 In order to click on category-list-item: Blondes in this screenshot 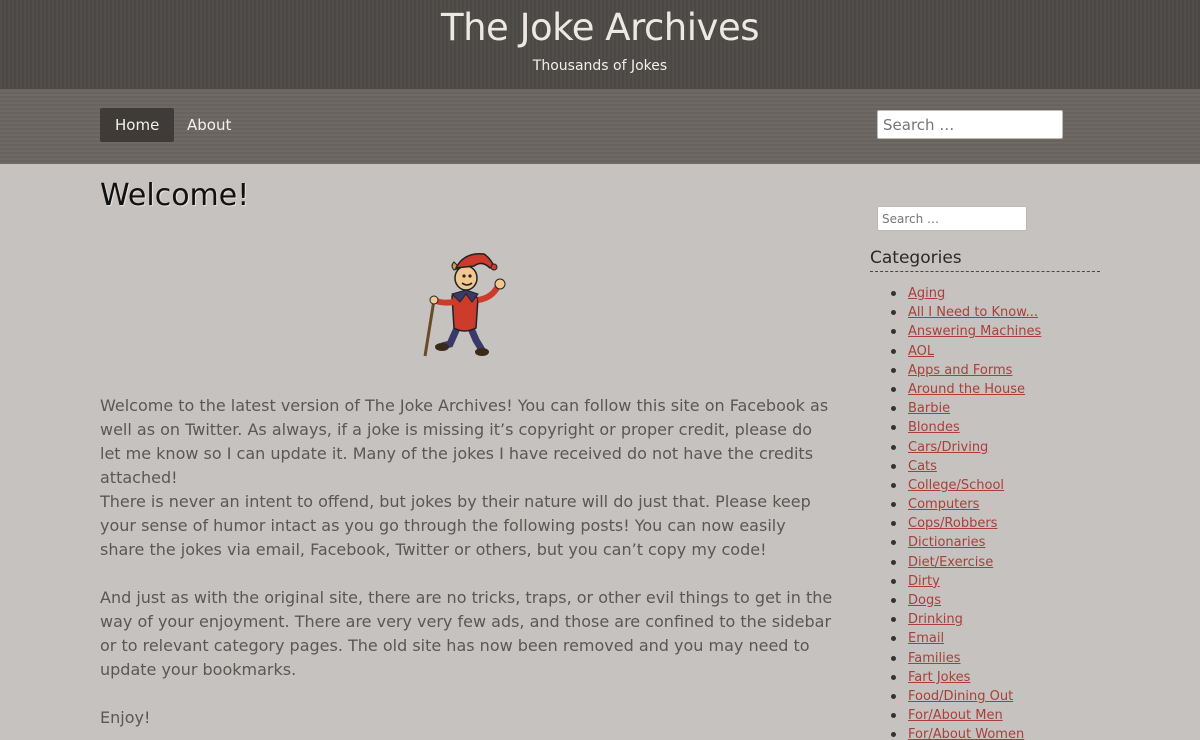, I will do `click(964, 427)`.